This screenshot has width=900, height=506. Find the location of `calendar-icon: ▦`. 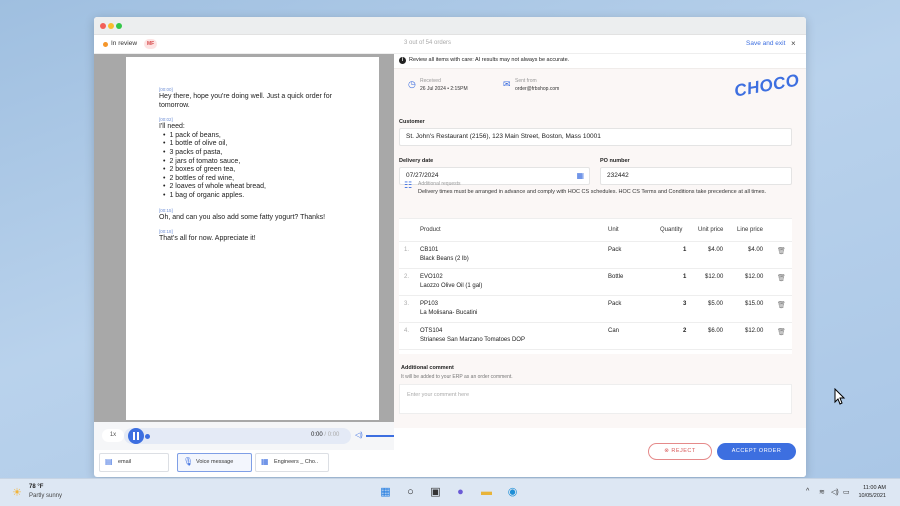

calendar-icon: ▦ is located at coordinates (580, 176).